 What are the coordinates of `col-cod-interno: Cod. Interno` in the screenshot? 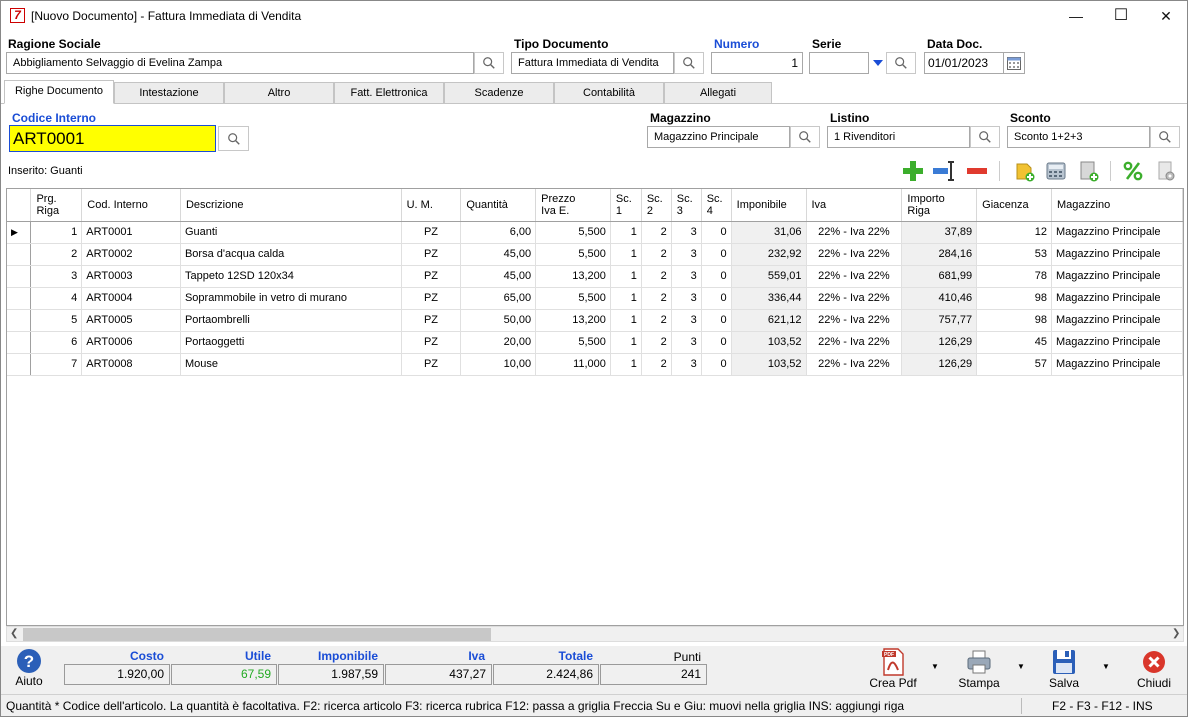 It's located at (131, 205).